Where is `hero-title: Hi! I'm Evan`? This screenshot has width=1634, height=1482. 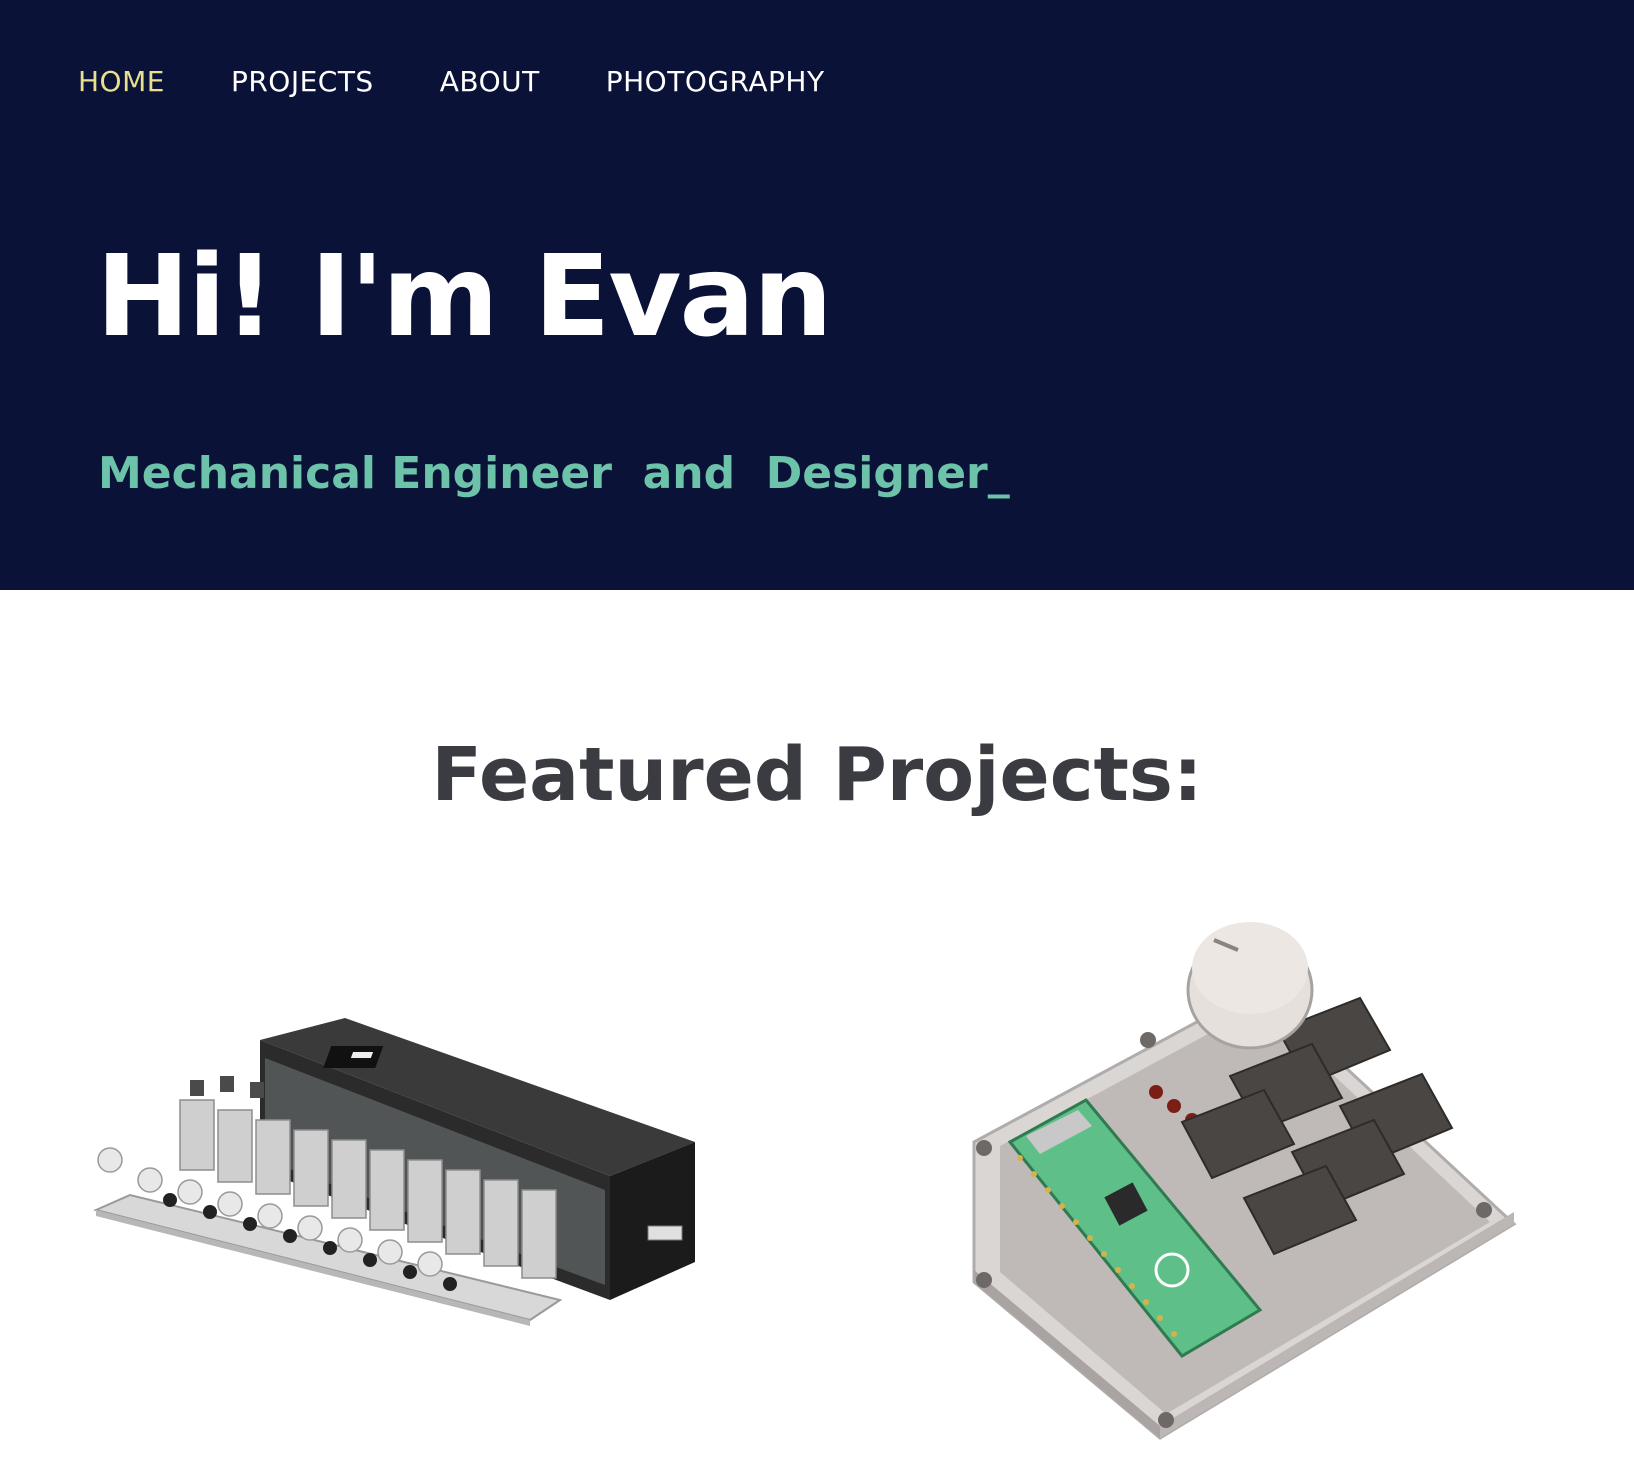 hero-title: Hi! I'm Evan is located at coordinates (464, 297).